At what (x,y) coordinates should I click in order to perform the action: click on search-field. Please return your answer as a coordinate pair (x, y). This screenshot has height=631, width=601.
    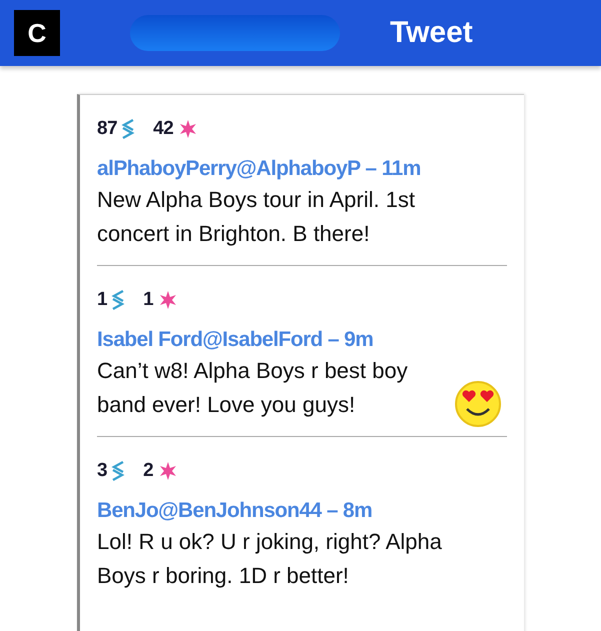
    Looking at the image, I should click on (235, 33).